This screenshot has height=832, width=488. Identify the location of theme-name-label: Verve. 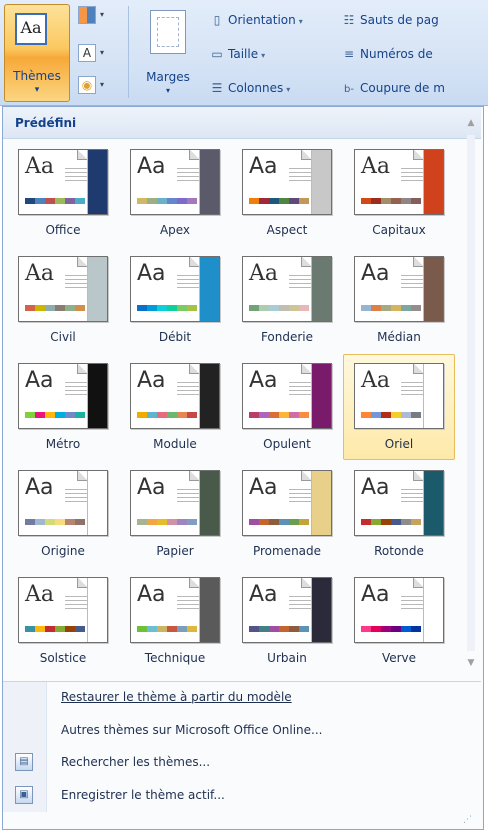
(399, 658).